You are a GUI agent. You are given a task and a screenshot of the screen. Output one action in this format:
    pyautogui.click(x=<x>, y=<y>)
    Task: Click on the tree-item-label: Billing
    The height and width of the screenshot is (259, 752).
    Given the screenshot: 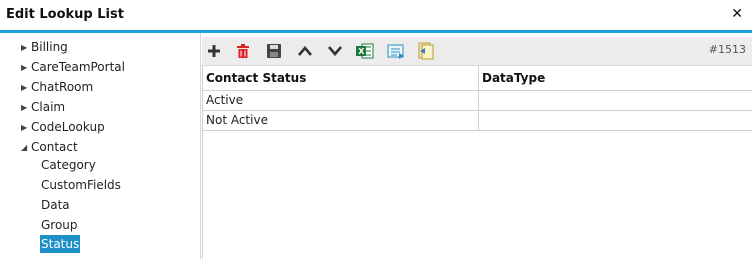 What is the action you would take?
    pyautogui.click(x=49, y=47)
    